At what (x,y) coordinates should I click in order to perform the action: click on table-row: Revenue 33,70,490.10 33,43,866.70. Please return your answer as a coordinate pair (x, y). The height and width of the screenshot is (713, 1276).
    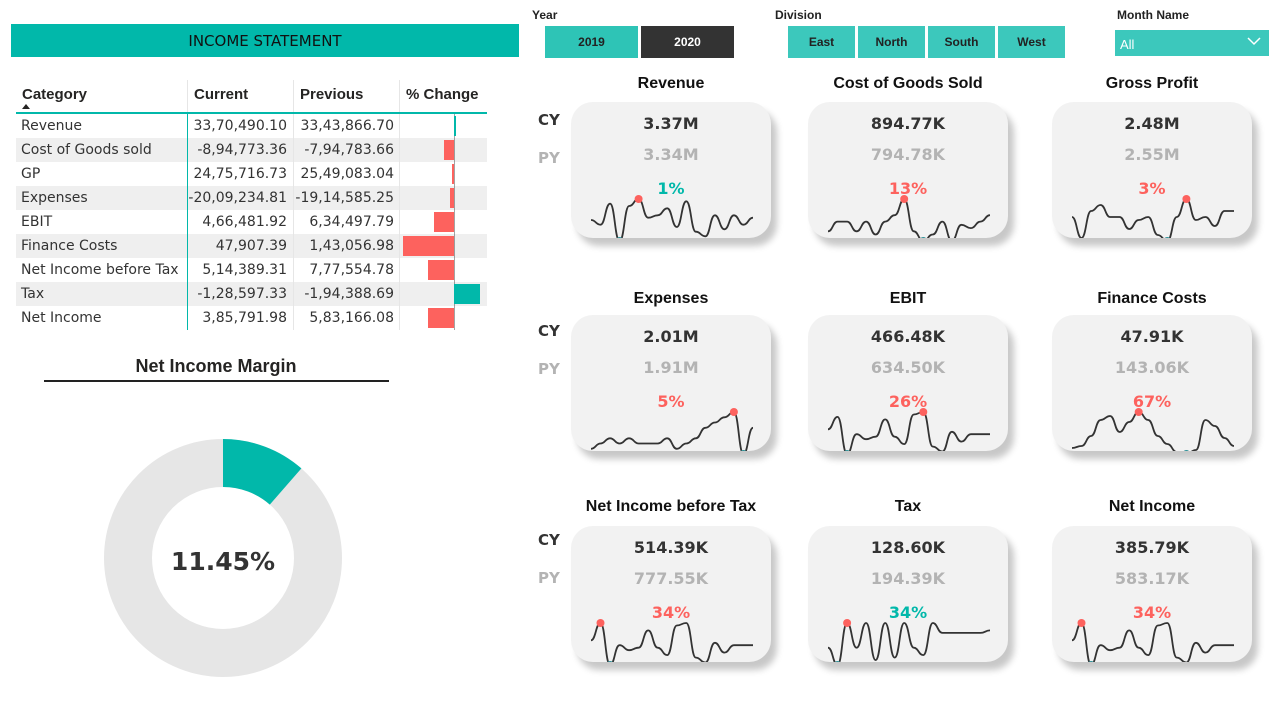
    Looking at the image, I should click on (251, 126).